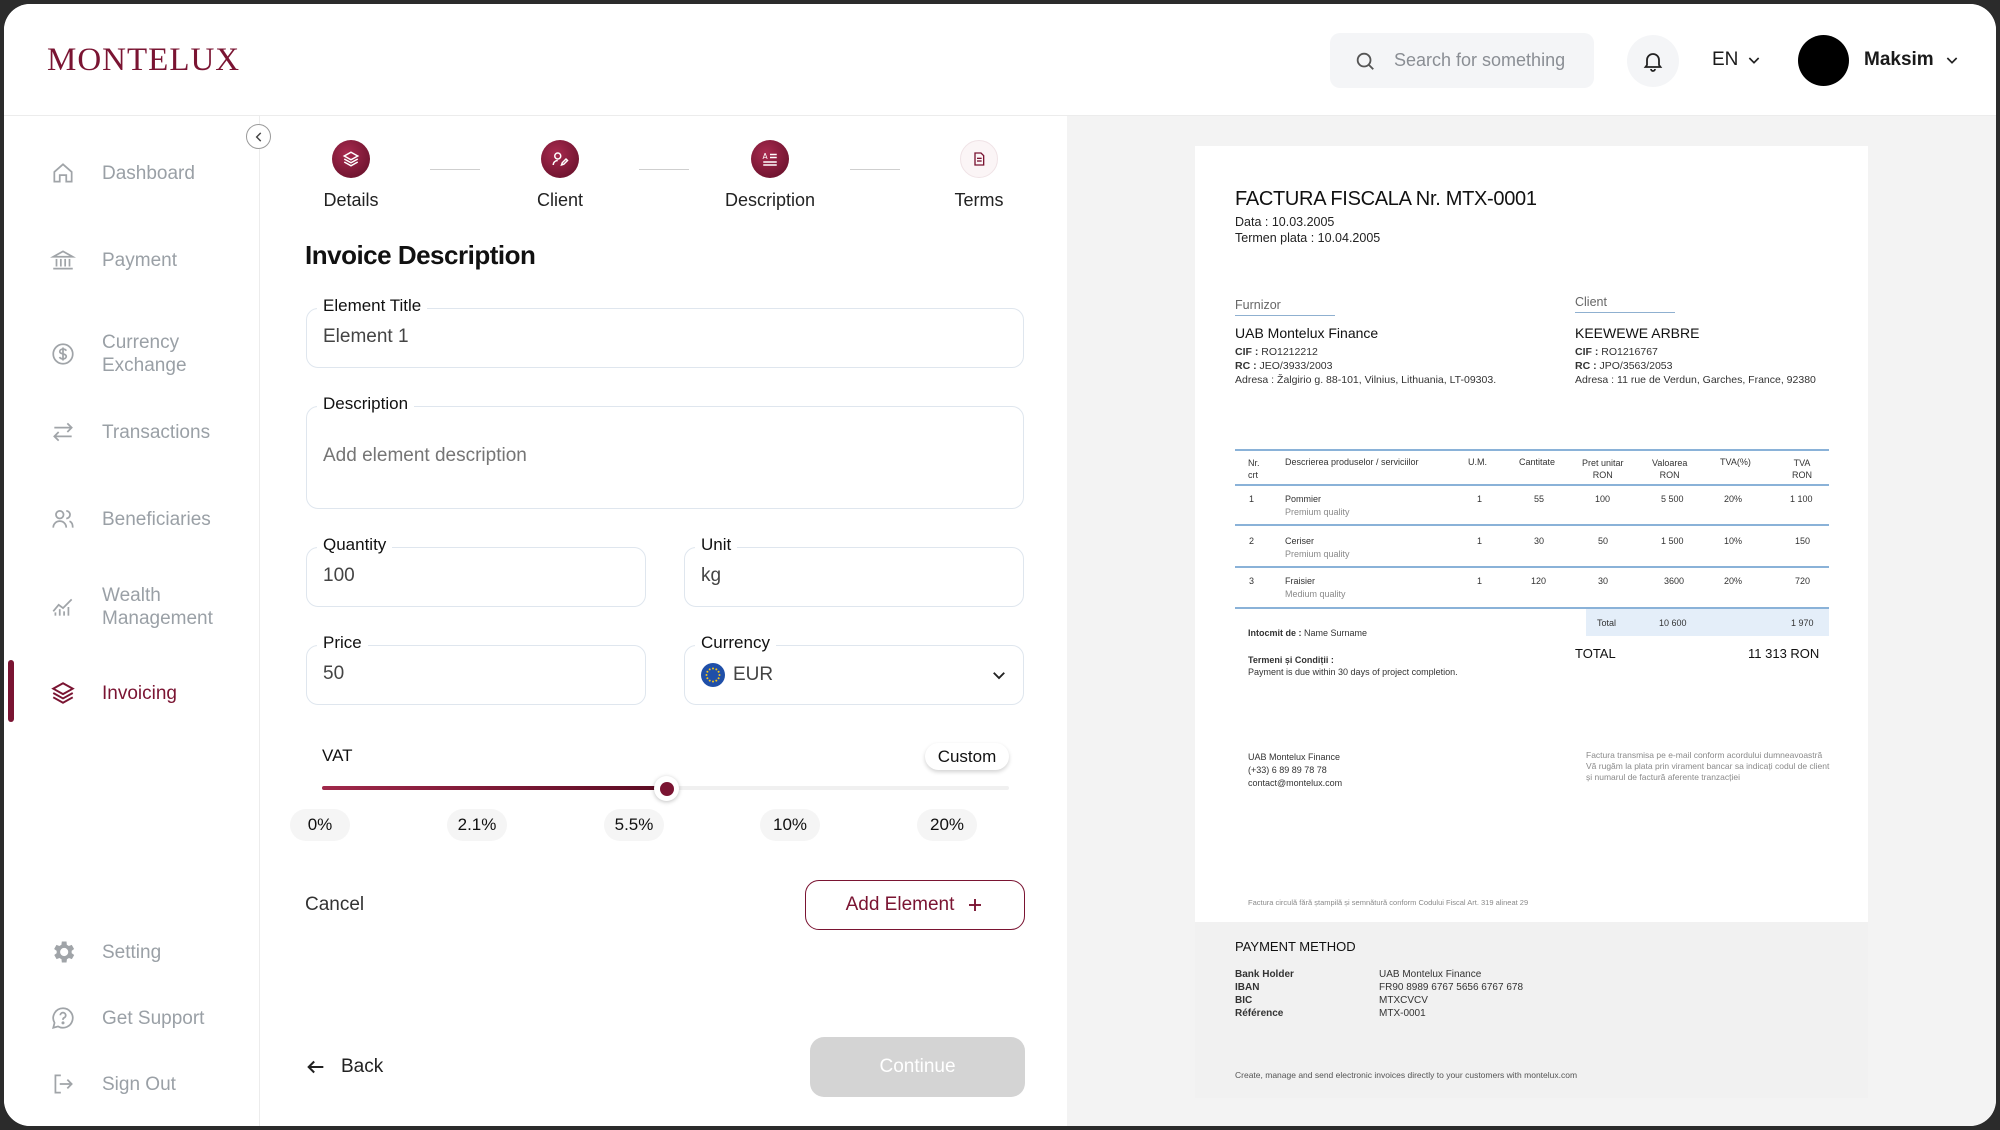  I want to click on field-label: Unit, so click(716, 545).